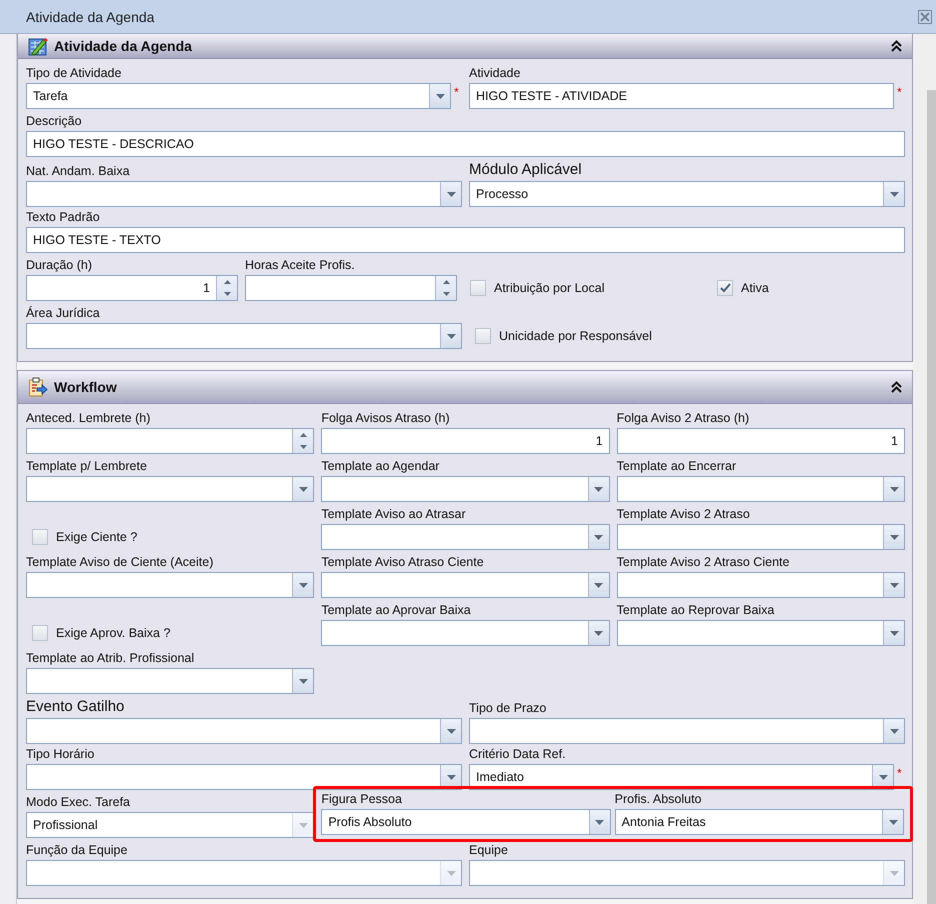 This screenshot has height=904, width=936. Describe the element at coordinates (132, 288) in the screenshot. I see `number-field: 1` at that location.